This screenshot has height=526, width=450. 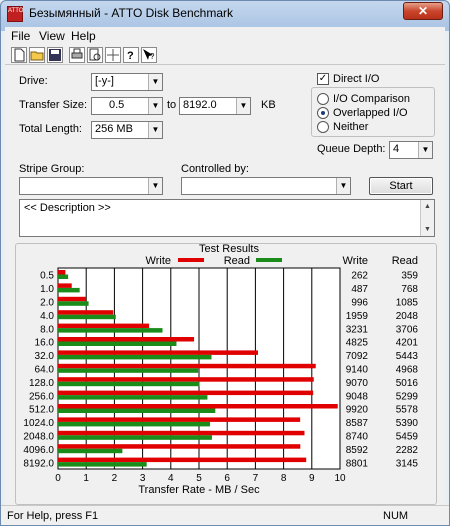 What do you see at coordinates (409, 276) in the screenshot?
I see `read-value-label: 359` at bounding box center [409, 276].